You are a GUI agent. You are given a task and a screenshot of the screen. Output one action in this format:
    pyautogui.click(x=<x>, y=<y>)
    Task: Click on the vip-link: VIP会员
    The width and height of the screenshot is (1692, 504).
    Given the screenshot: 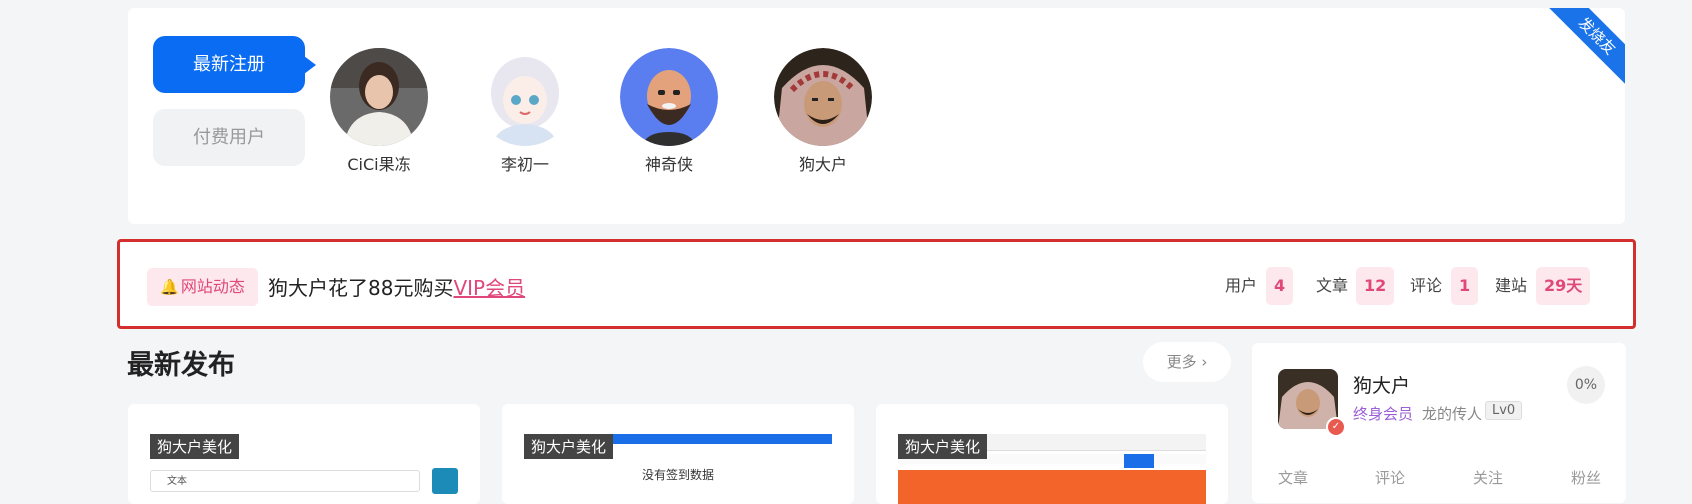 What is the action you would take?
    pyautogui.click(x=489, y=288)
    